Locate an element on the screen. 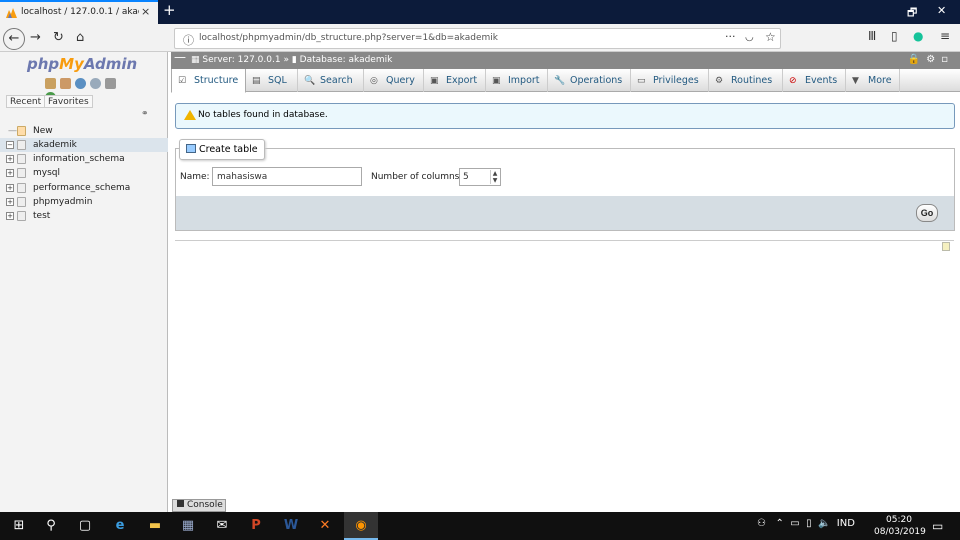  close-tab-icon: × is located at coordinates (145, 11).